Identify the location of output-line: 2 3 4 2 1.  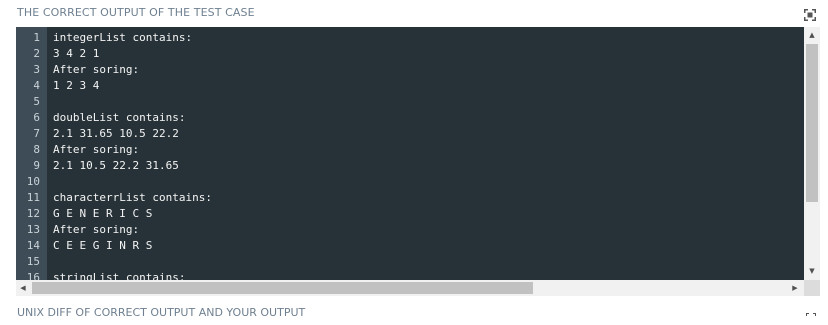
(409, 54).